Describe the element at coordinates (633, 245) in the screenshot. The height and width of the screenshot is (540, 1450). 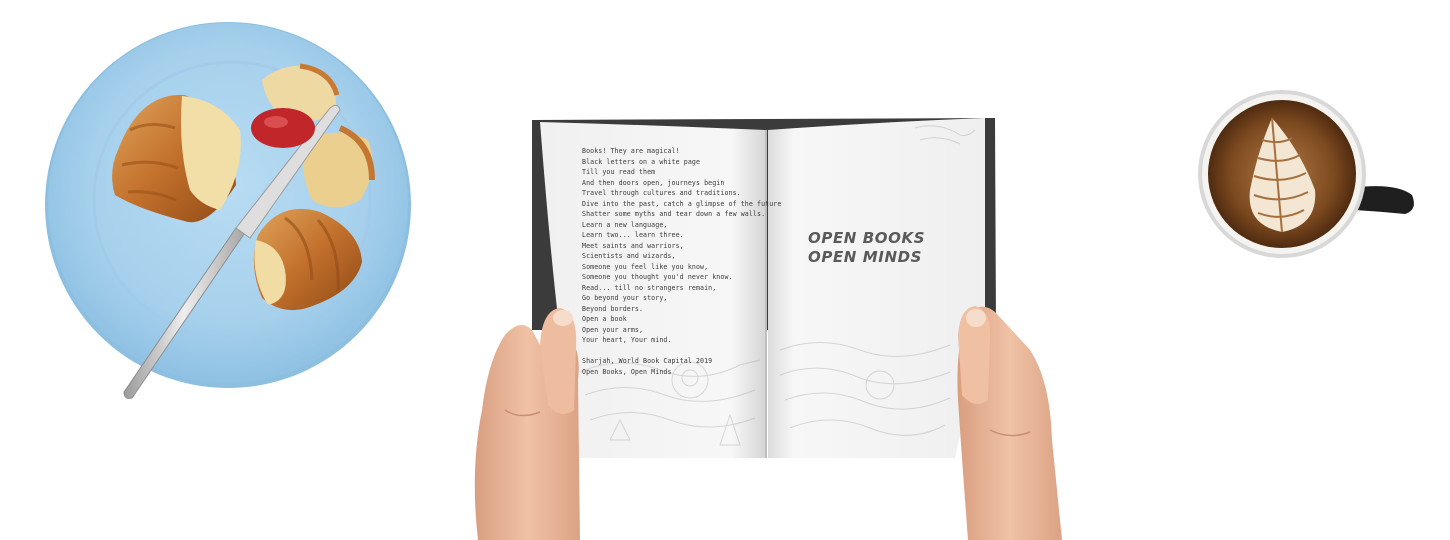
I see `poem-line: Meet saints and warriors,` at that location.